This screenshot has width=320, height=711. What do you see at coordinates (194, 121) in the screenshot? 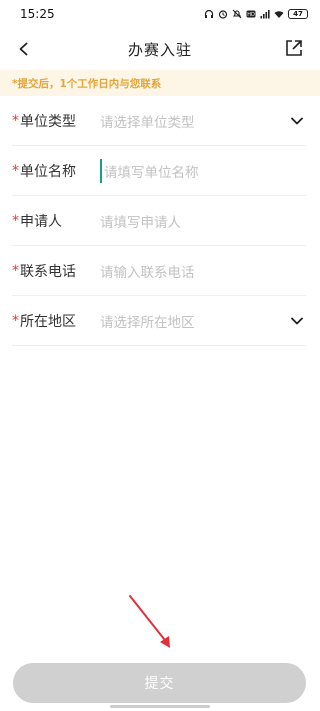
I see `unit-type-select: 请选择单位类型` at bounding box center [194, 121].